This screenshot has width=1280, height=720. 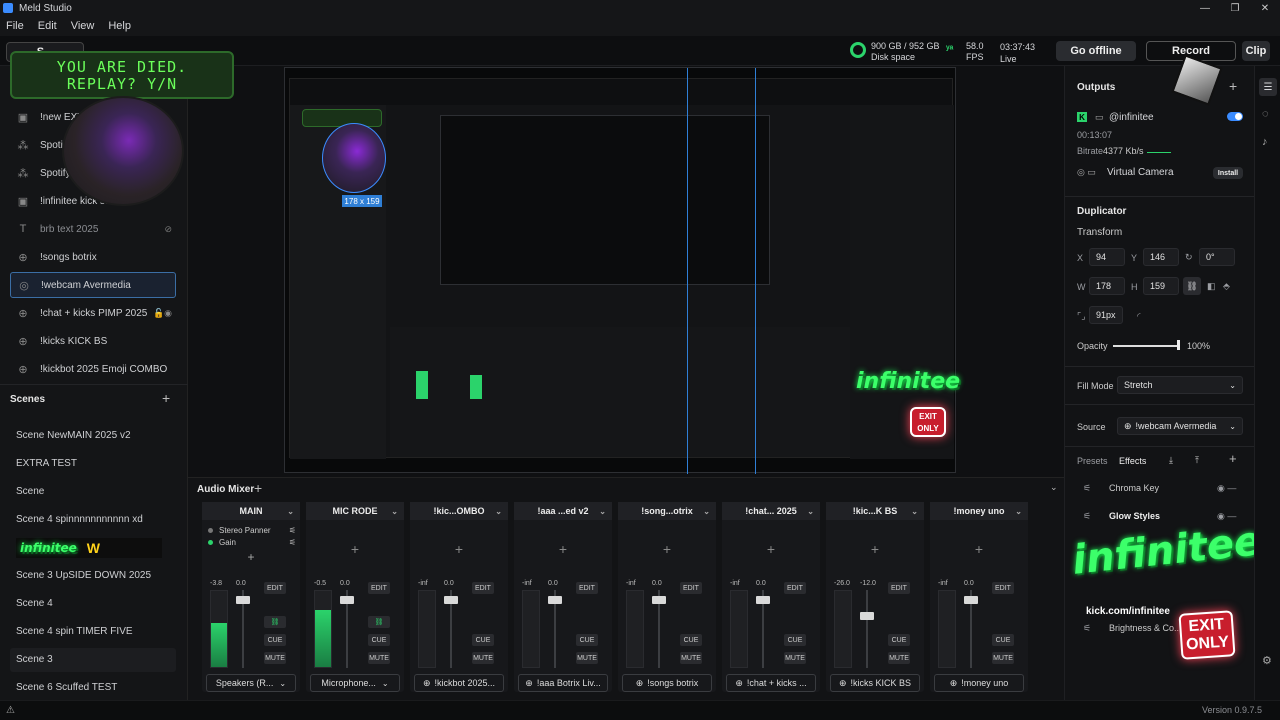 I want to click on lock-icon: 🔓◉, so click(x=162, y=313).